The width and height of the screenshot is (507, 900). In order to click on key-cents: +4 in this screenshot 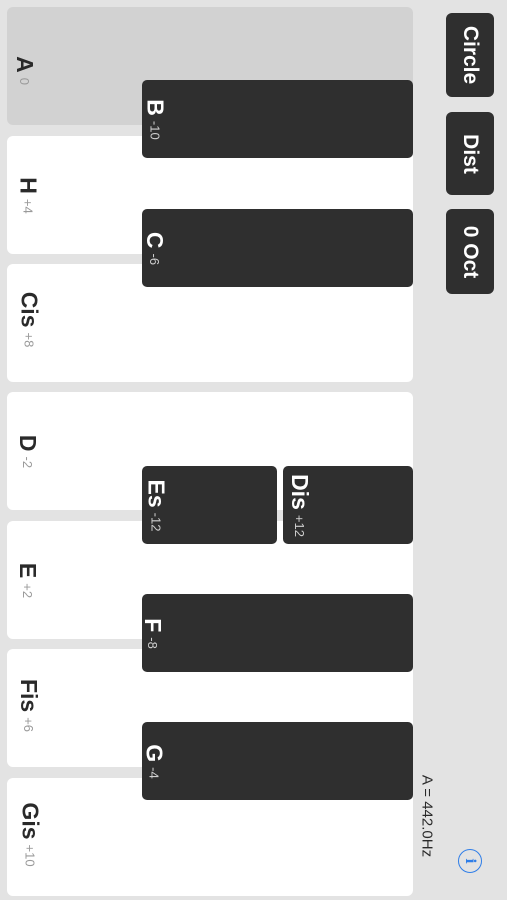, I will do `click(28, 206)`.